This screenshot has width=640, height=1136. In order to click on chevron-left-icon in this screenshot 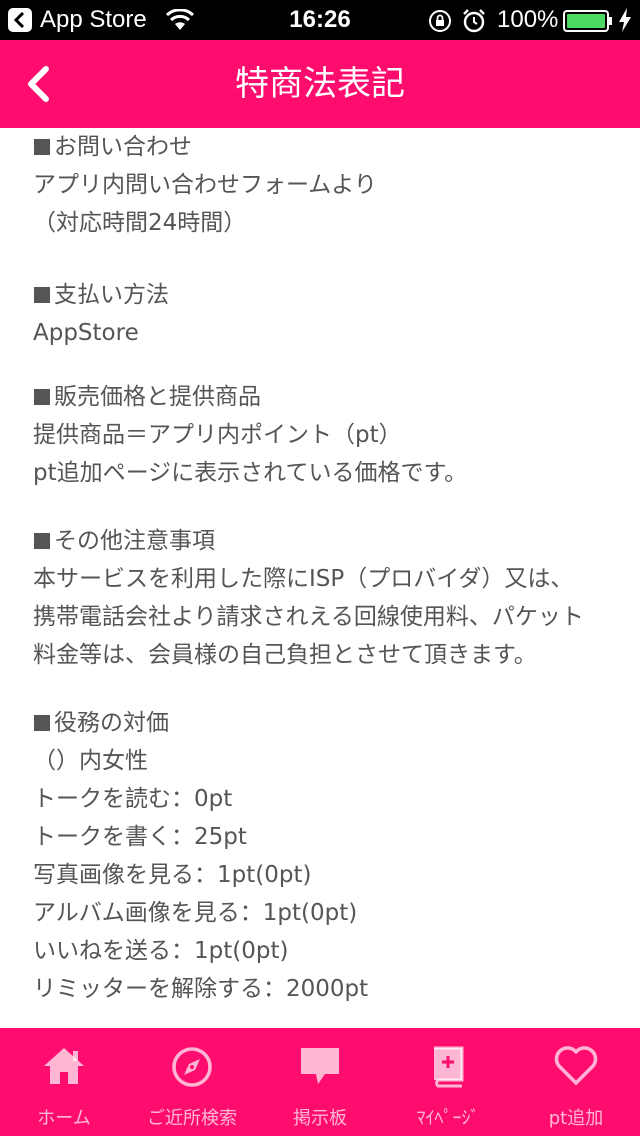, I will do `click(38, 84)`.